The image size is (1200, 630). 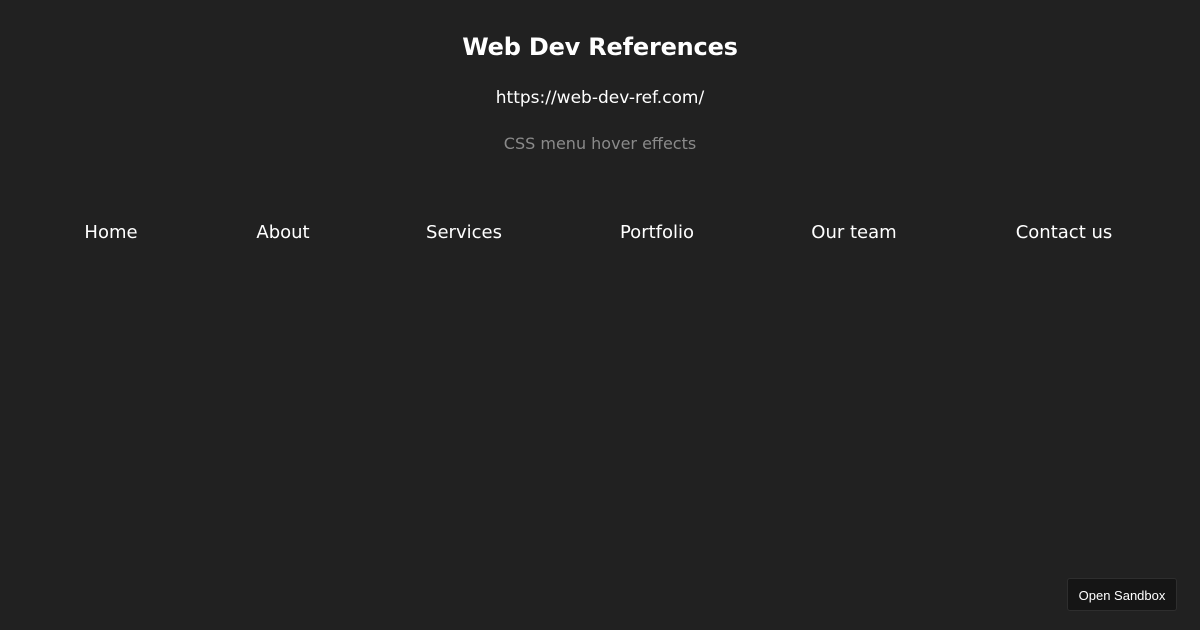 I want to click on nav-item-about: About, so click(x=282, y=232).